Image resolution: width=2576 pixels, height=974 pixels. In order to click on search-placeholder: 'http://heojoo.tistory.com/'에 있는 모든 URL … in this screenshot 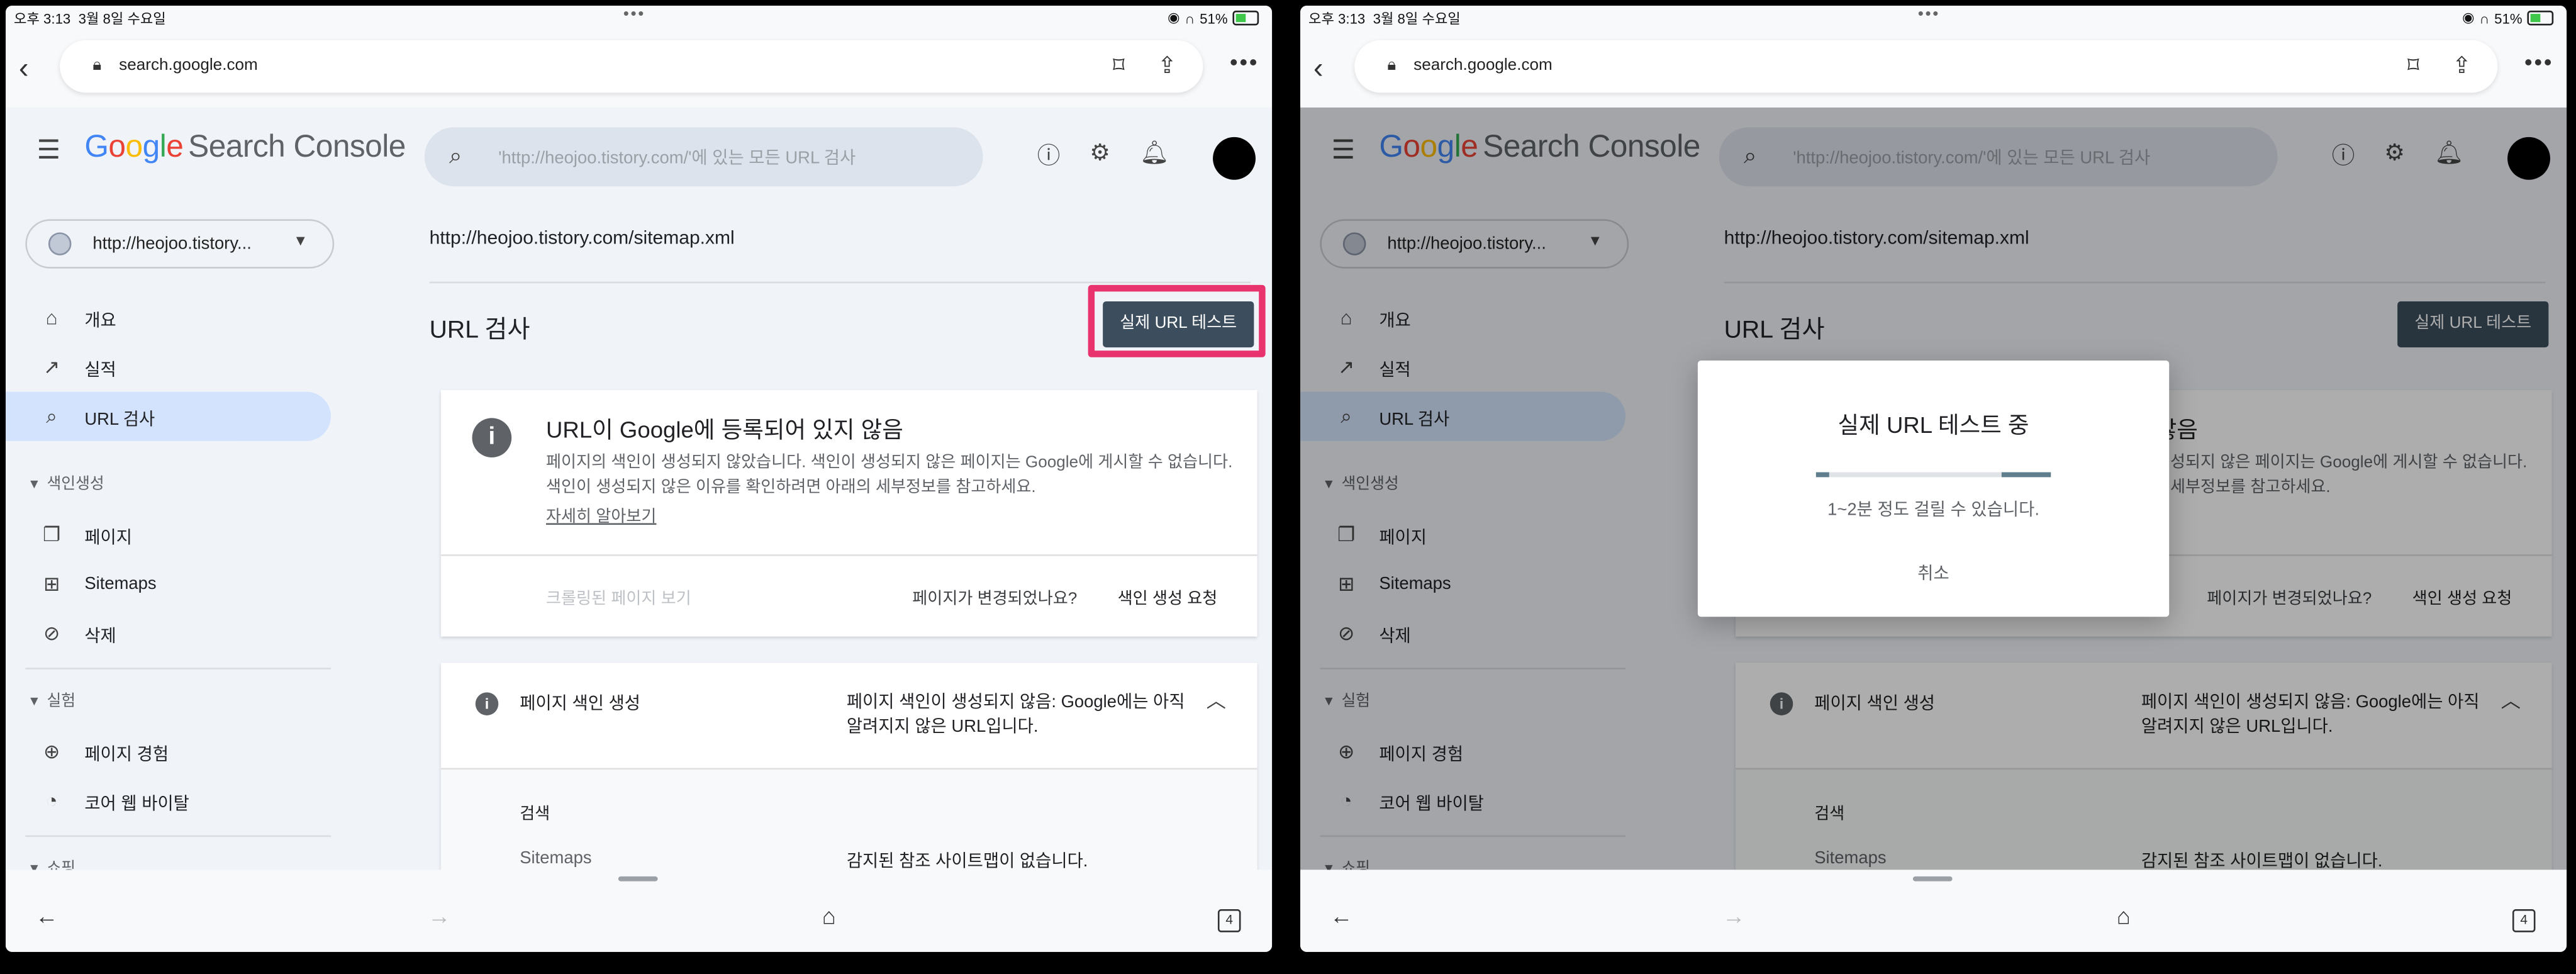, I will do `click(677, 158)`.